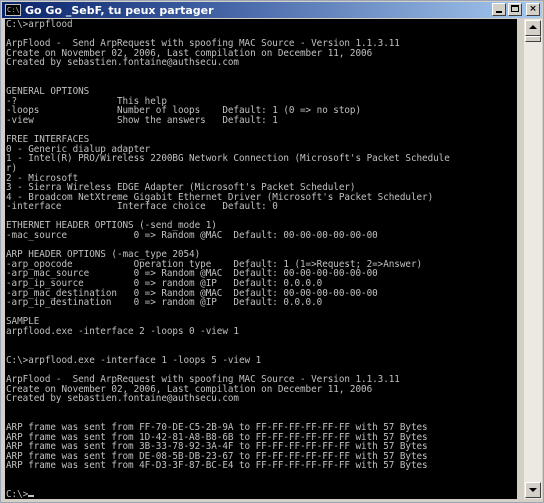 Image resolution: width=544 pixels, height=503 pixels. Describe the element at coordinates (13, 10) in the screenshot. I see `console-icon: C:\` at that location.